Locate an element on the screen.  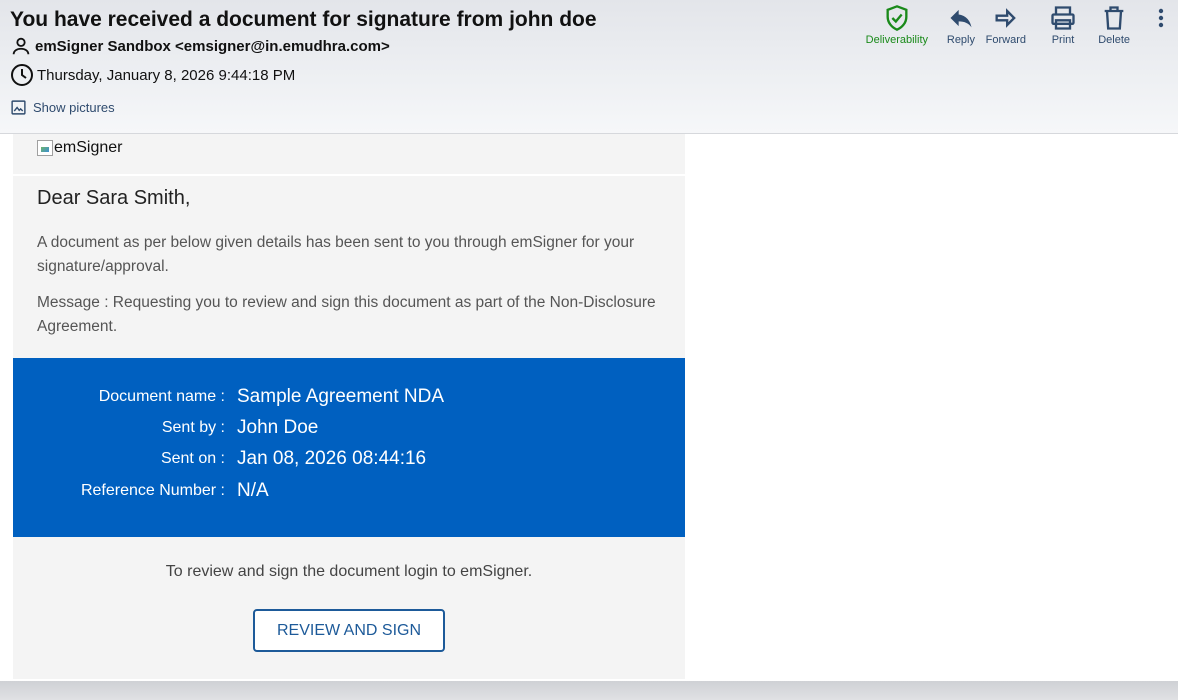
reply-label: Reply is located at coordinates (960, 40).